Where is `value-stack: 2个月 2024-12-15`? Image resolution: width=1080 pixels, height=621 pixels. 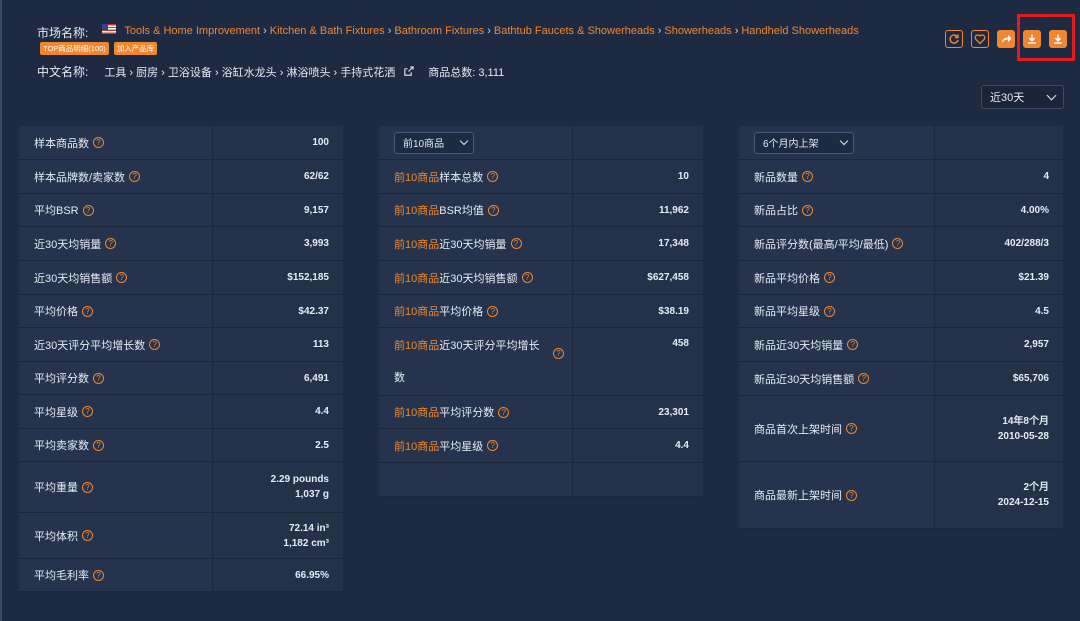
value-stack: 2个月 2024-12-15 is located at coordinates (1023, 495).